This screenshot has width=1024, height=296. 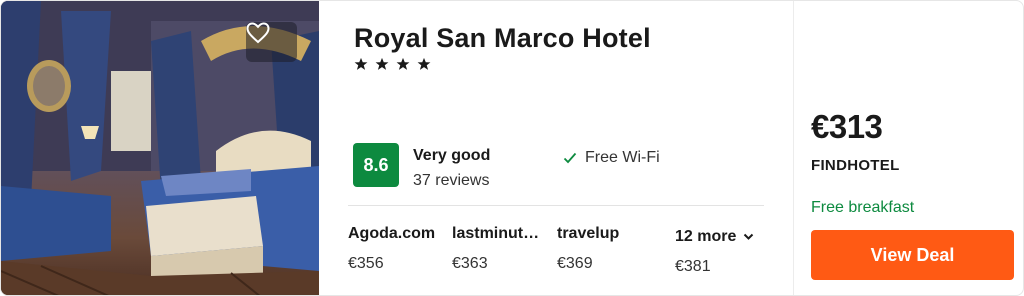 I want to click on rating-score-badge: 8.6, so click(x=376, y=165).